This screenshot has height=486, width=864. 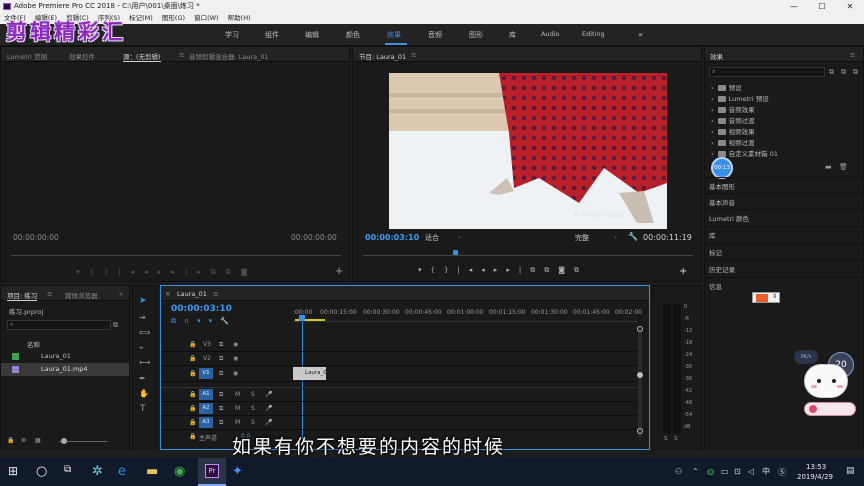 I want to click on effects-item-audio-transitions: › 音频过渡, so click(x=733, y=120).